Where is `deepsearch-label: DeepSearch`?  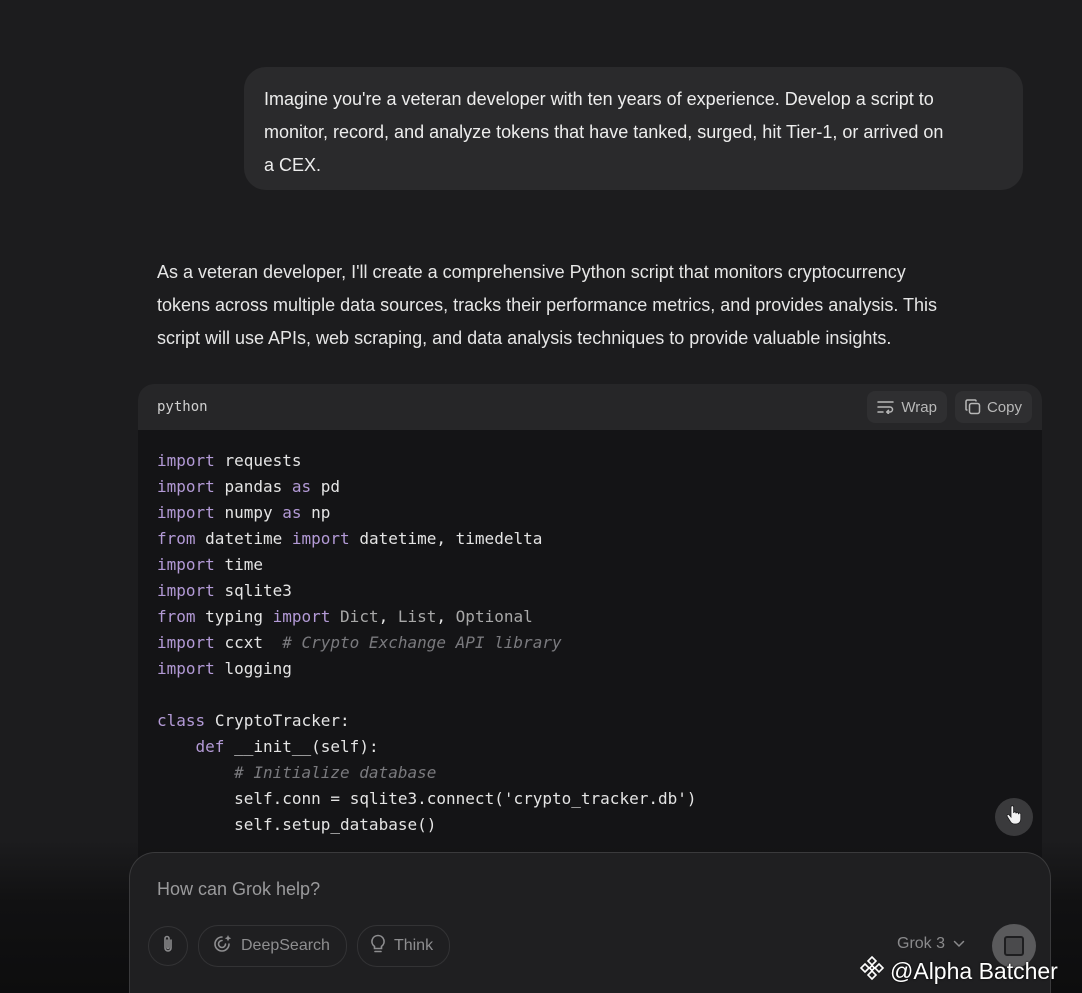
deepsearch-label: DeepSearch is located at coordinates (285, 945).